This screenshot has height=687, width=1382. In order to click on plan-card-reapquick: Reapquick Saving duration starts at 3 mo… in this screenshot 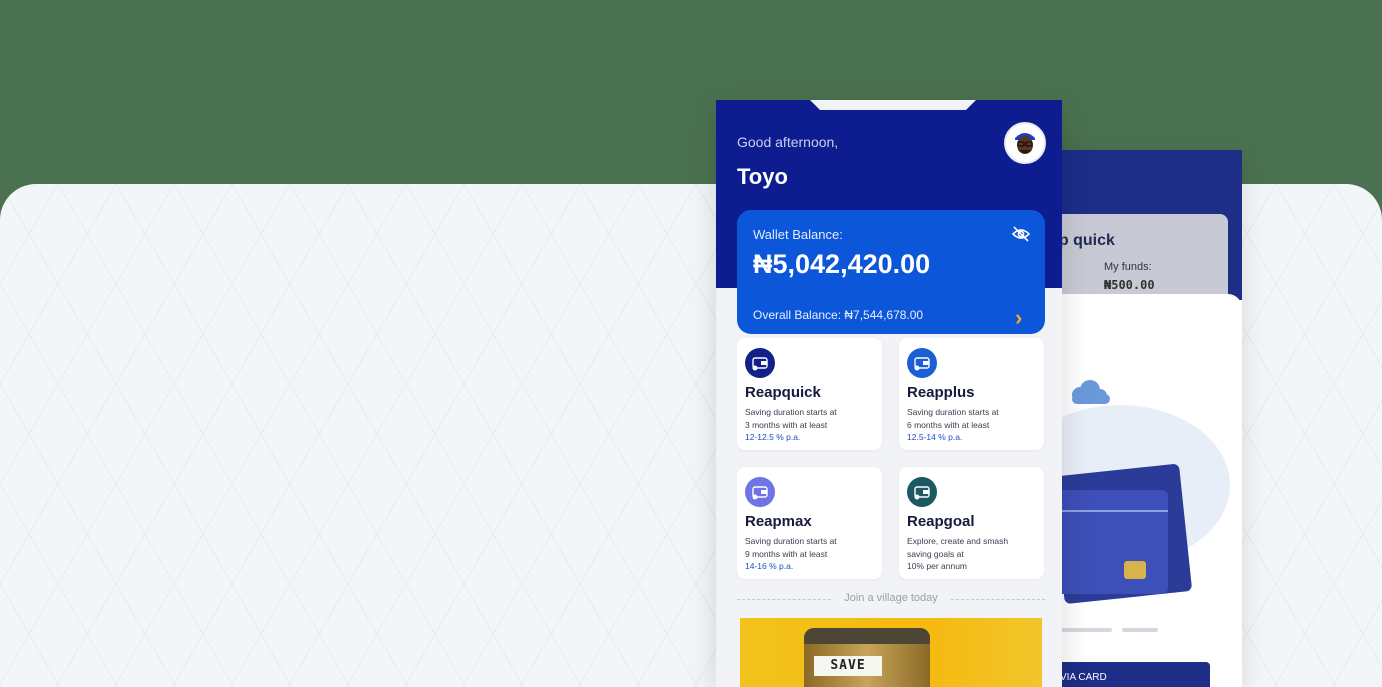, I will do `click(809, 394)`.